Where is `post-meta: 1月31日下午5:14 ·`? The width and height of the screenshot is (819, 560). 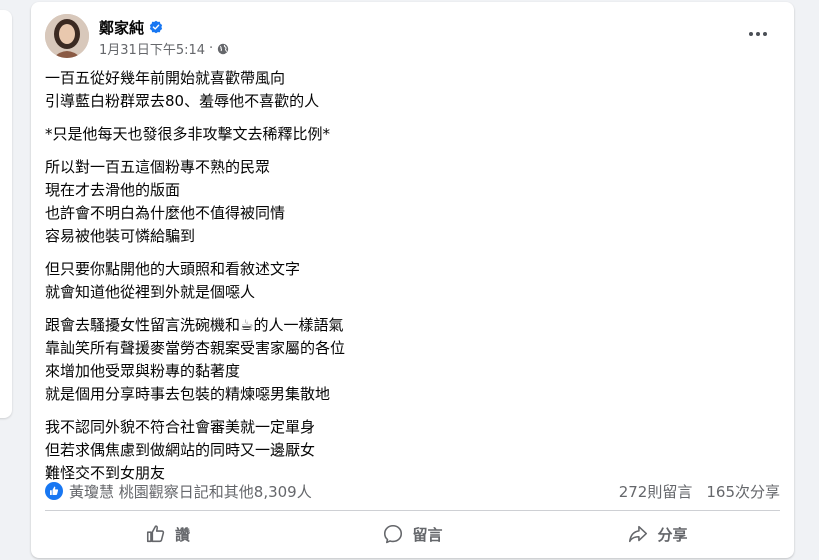
post-meta: 1月31日下午5:14 · is located at coordinates (164, 48).